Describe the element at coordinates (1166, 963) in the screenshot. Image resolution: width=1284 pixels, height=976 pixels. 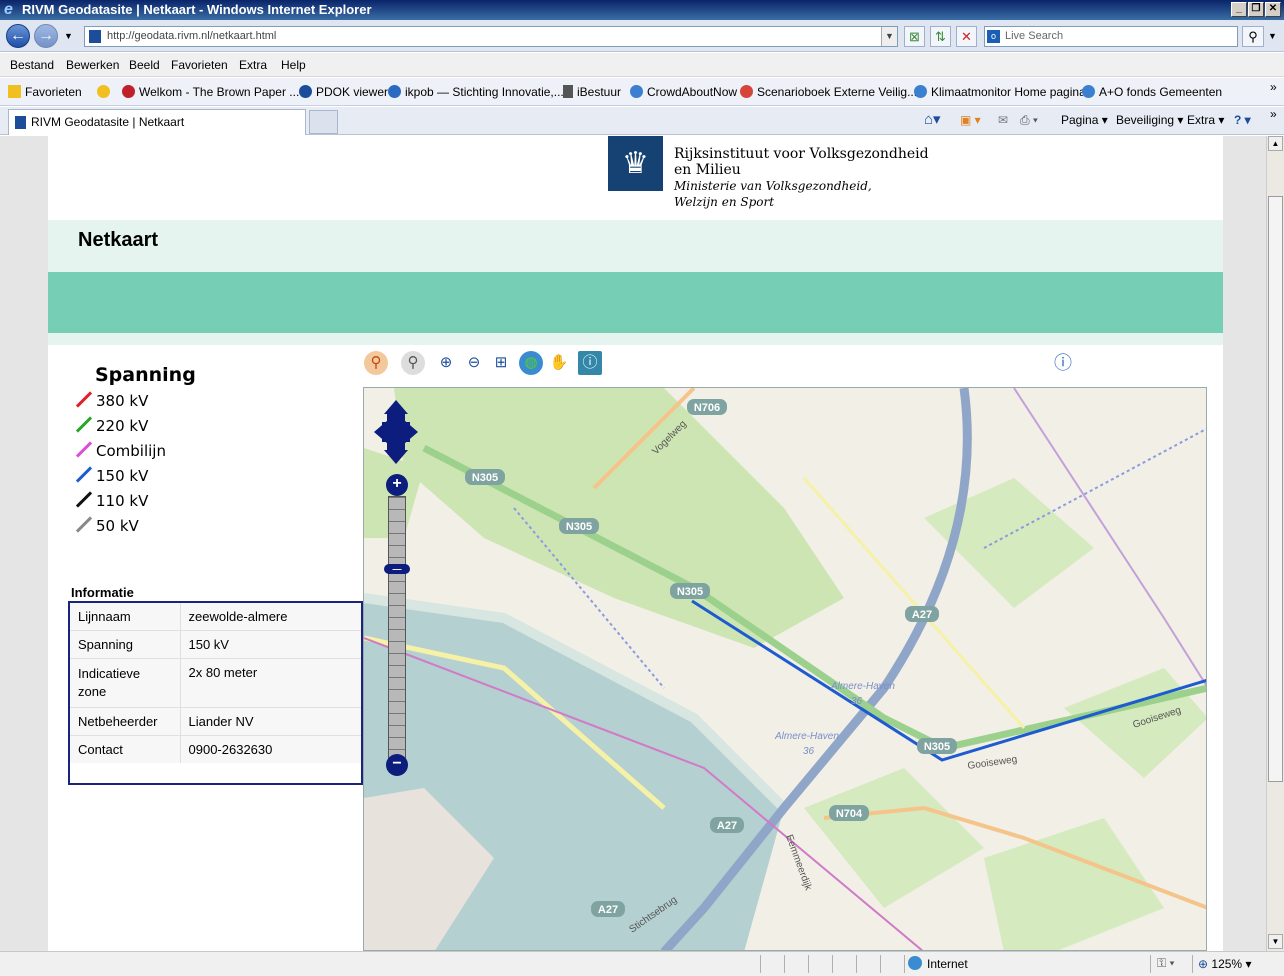
I see `protected-mode-icon: ⚿ ▾` at that location.